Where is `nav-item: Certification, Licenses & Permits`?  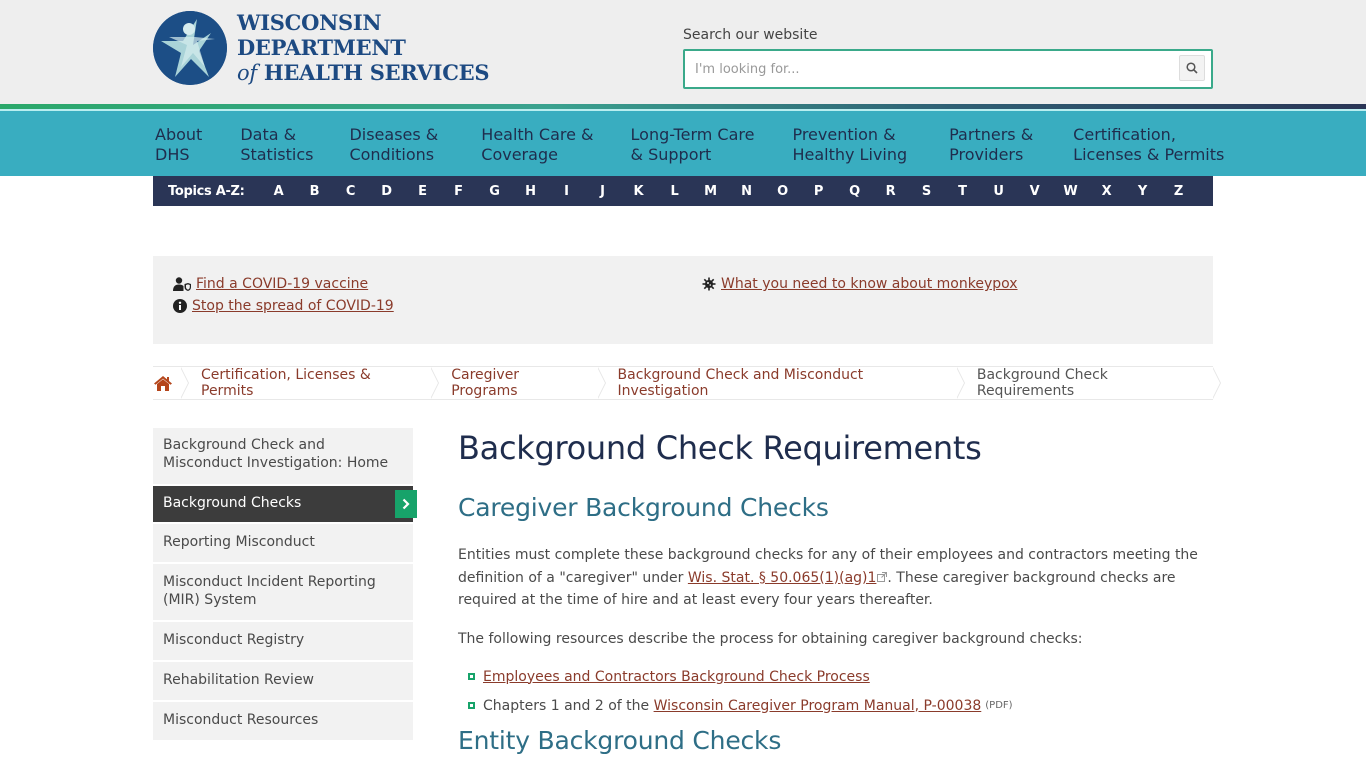
nav-item: Certification, Licenses & Permits is located at coordinates (1148, 145).